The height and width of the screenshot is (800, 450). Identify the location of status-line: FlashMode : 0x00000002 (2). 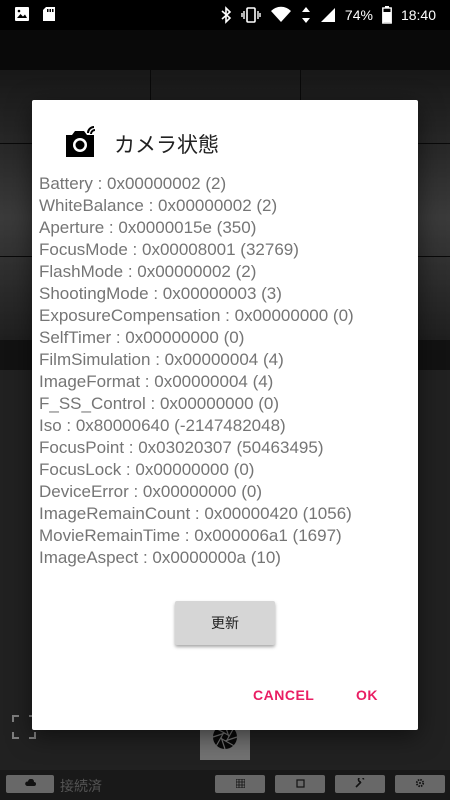
(148, 271).